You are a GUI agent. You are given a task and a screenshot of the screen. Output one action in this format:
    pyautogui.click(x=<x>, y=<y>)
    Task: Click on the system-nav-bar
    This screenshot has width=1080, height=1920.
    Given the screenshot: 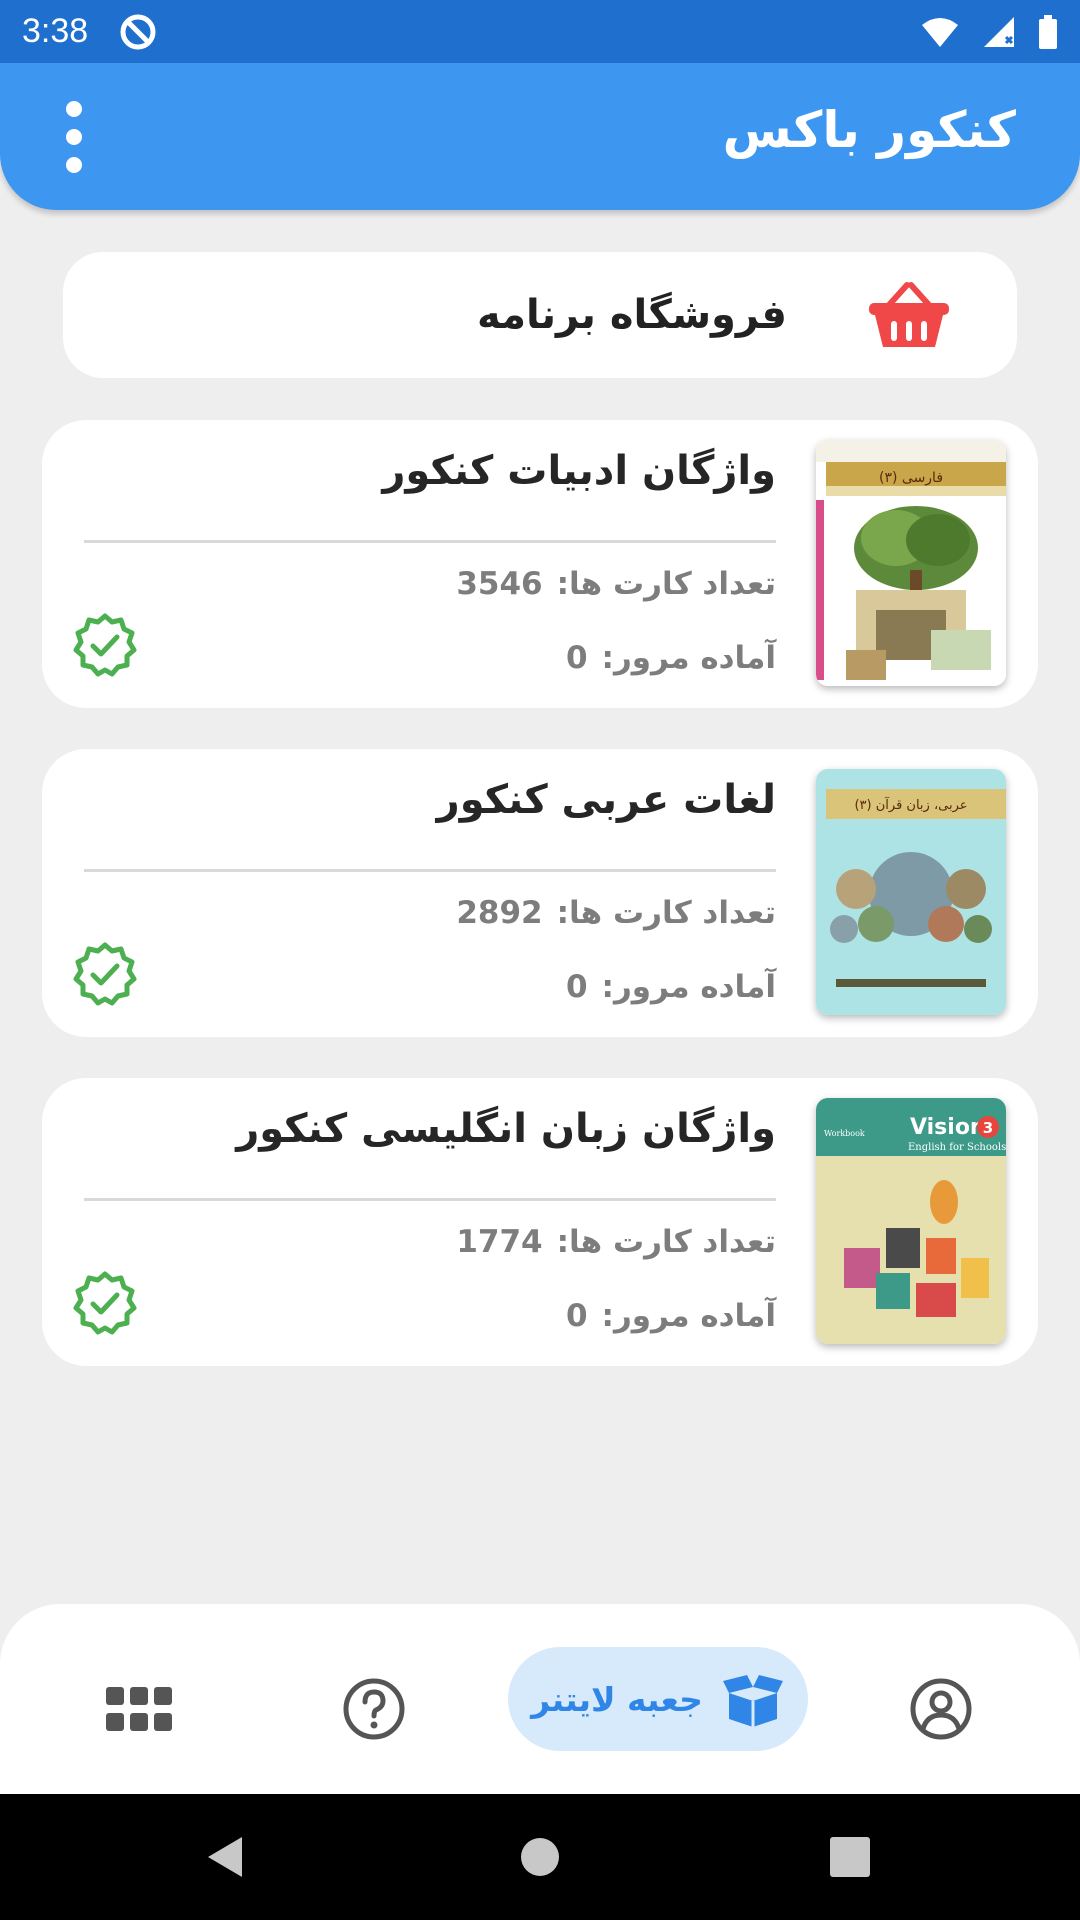 What is the action you would take?
    pyautogui.click(x=540, y=1857)
    